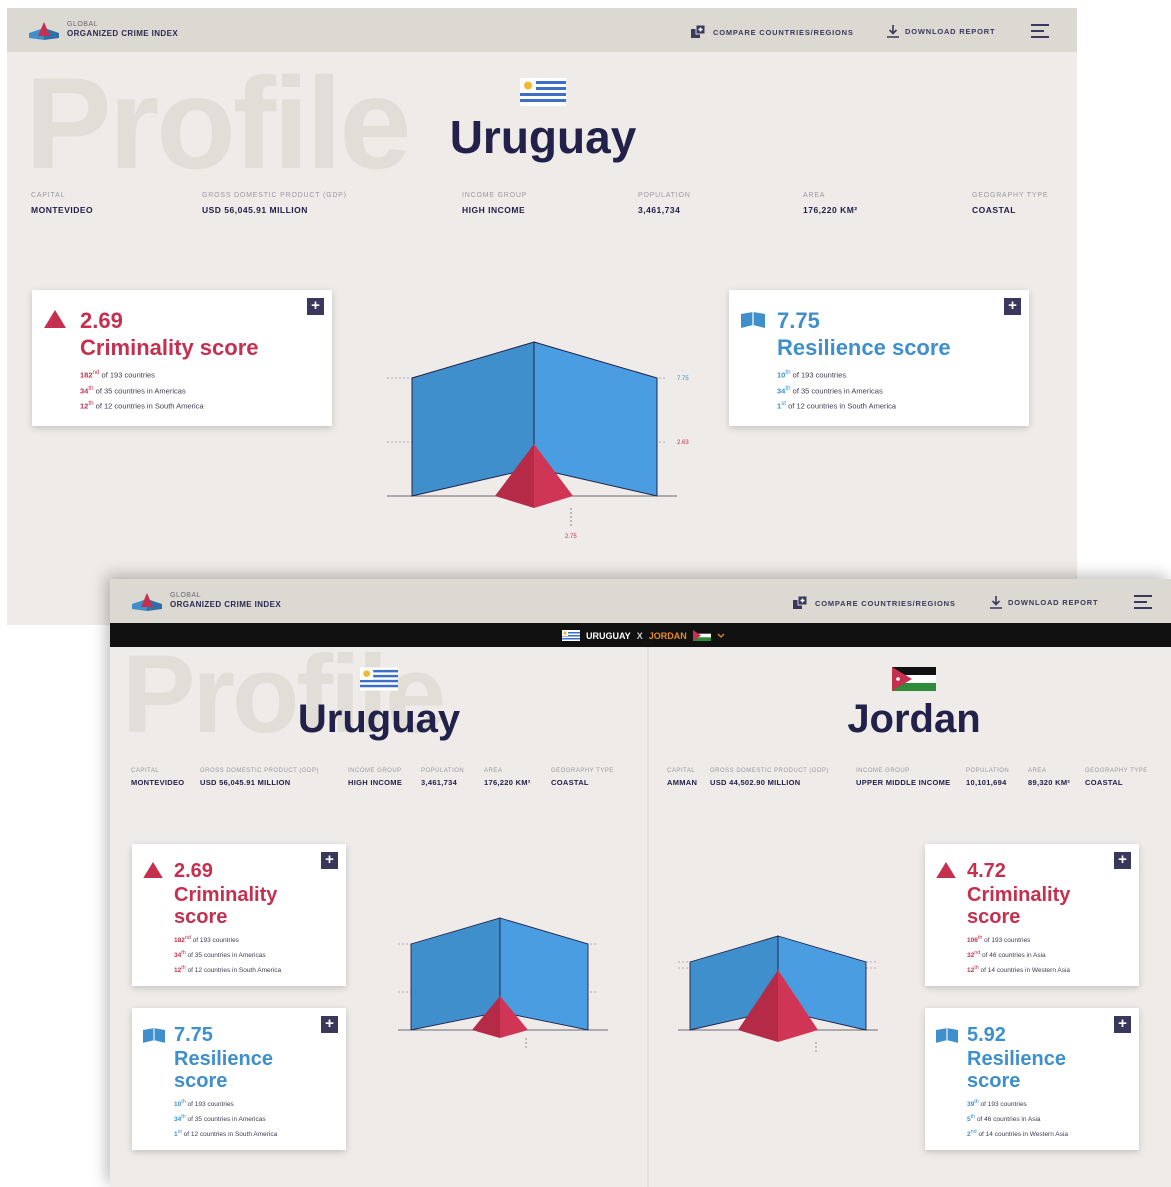 The image size is (1171, 1187). Describe the element at coordinates (259, 771) in the screenshot. I see `stat-label: GROSS DOMESTIC PRODUCT (GDP)` at that location.